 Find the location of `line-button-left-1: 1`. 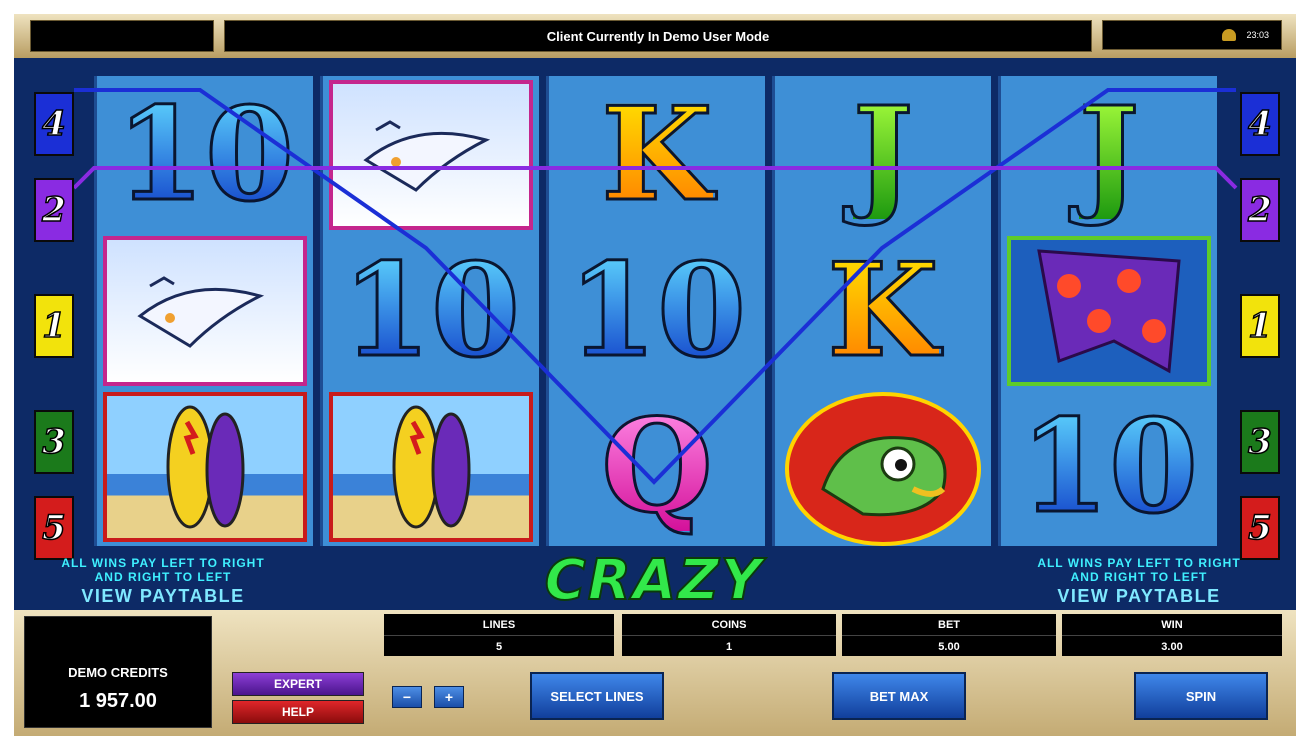

line-button-left-1: 1 is located at coordinates (54, 326).